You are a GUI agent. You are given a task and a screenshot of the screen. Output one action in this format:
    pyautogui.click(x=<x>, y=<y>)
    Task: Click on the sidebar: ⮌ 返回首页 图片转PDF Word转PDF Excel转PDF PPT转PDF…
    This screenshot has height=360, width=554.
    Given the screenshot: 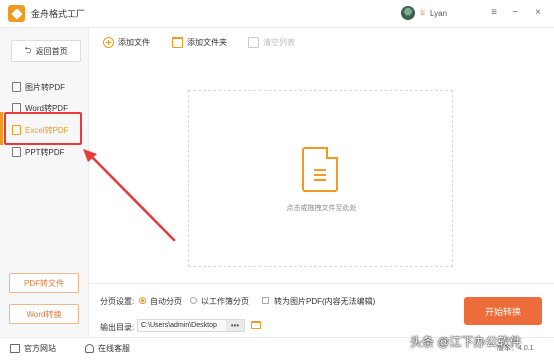 What is the action you would take?
    pyautogui.click(x=44, y=182)
    